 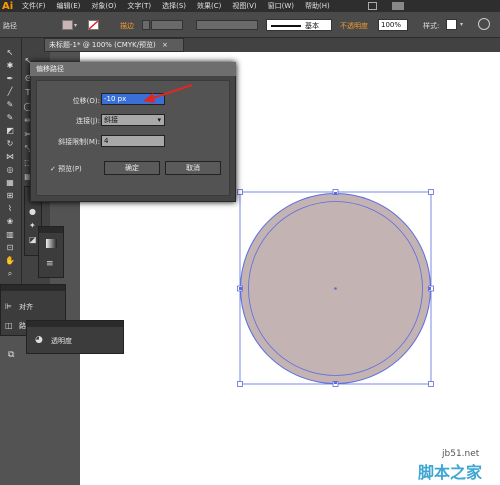 I want to click on annotation-arrow, so click(x=168, y=93).